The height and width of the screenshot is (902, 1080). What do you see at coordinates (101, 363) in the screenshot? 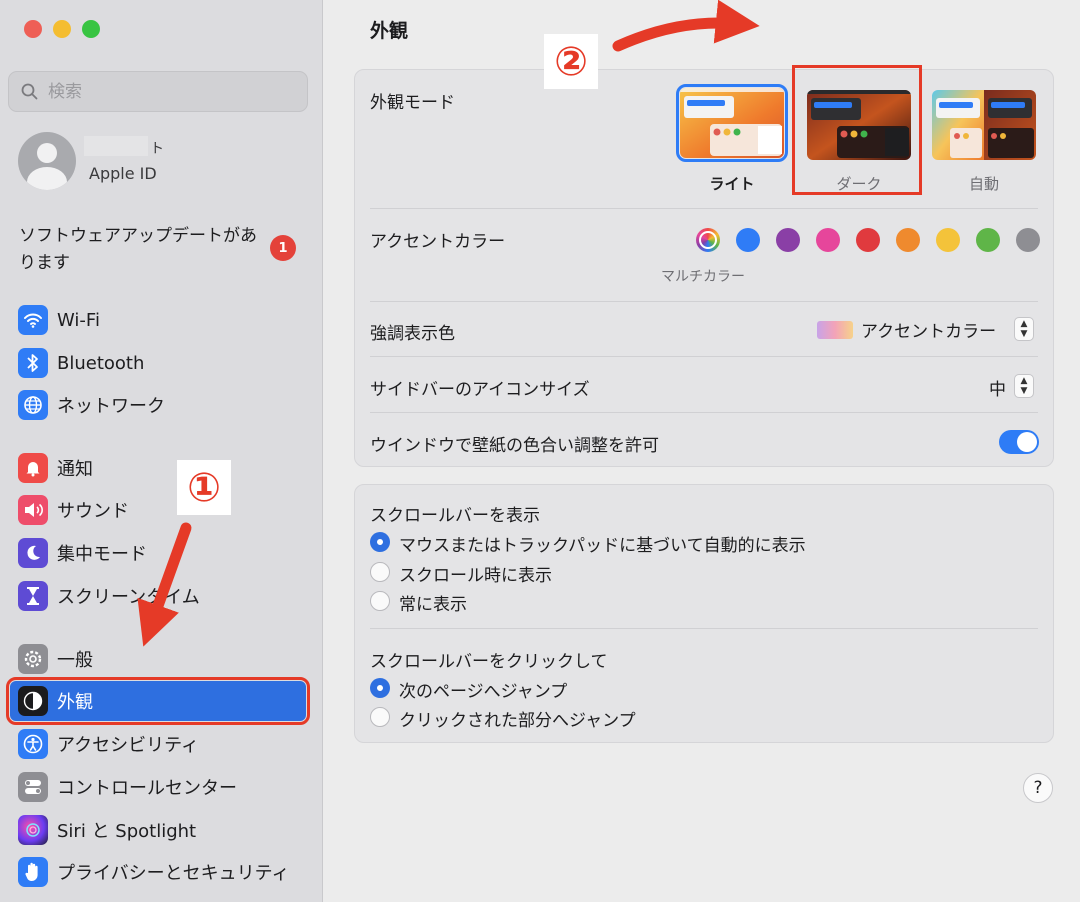
I see `sidebar-item-label: Bluetooth` at bounding box center [101, 363].